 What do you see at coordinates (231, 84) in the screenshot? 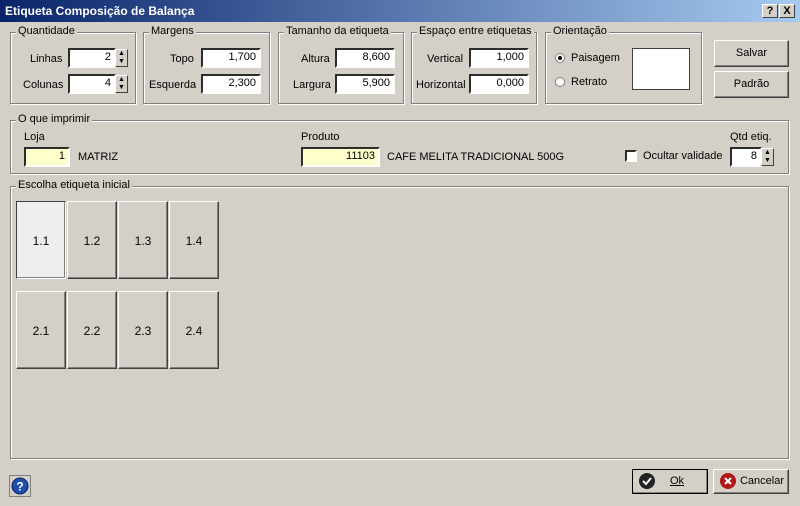
I see `esquerda-input: 2,300` at bounding box center [231, 84].